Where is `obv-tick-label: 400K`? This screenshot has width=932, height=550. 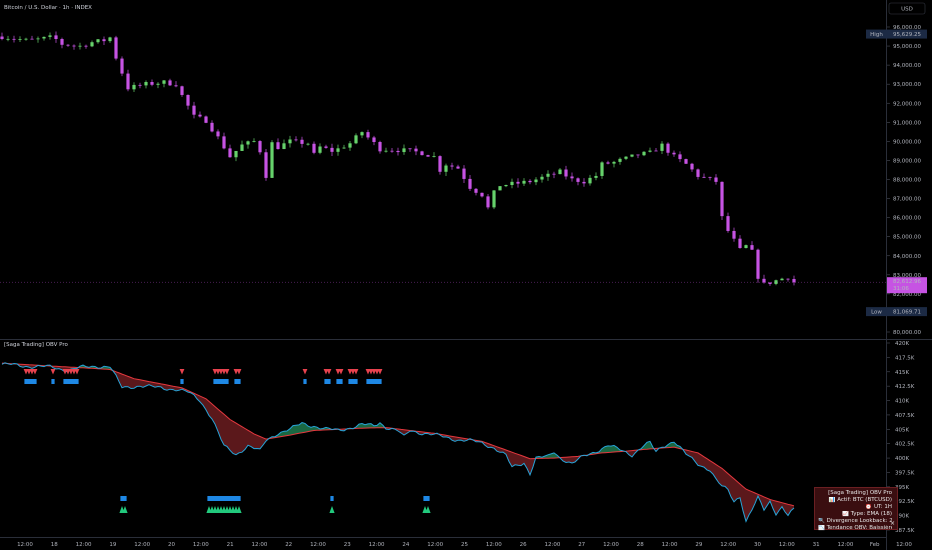 obv-tick-label: 400K is located at coordinates (902, 459).